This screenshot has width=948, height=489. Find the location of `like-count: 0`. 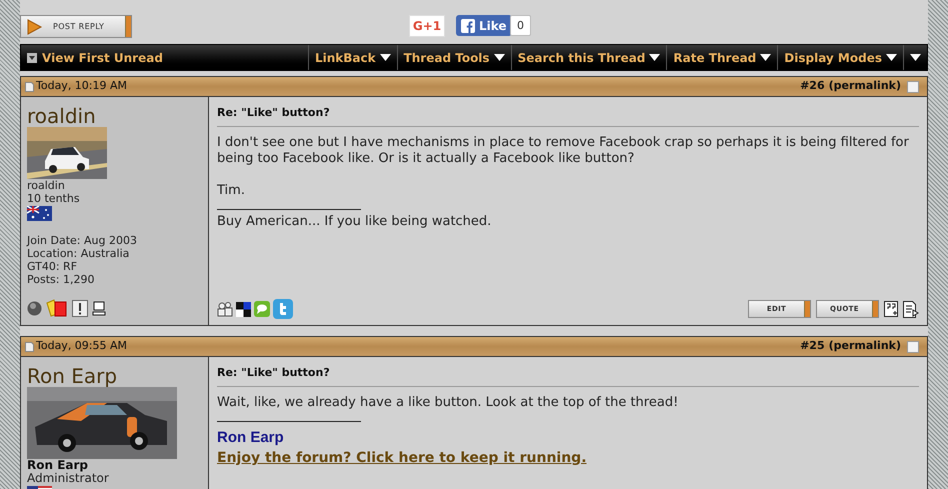

like-count: 0 is located at coordinates (520, 25).